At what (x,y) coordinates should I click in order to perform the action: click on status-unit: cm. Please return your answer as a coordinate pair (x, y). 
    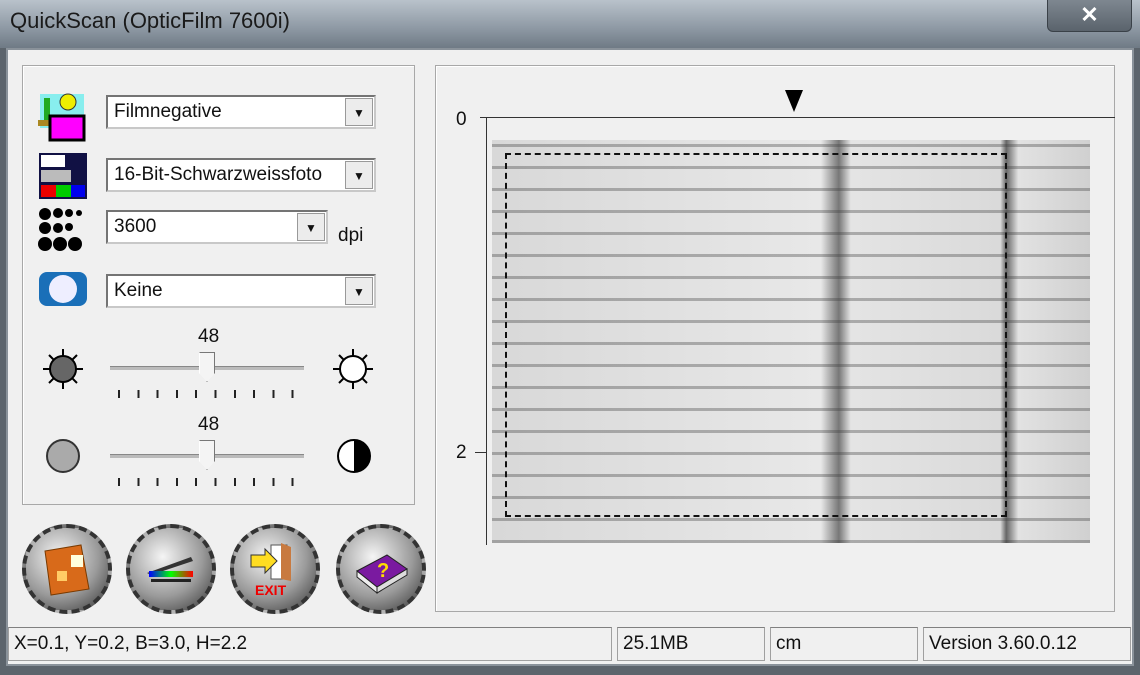
    Looking at the image, I should click on (844, 644).